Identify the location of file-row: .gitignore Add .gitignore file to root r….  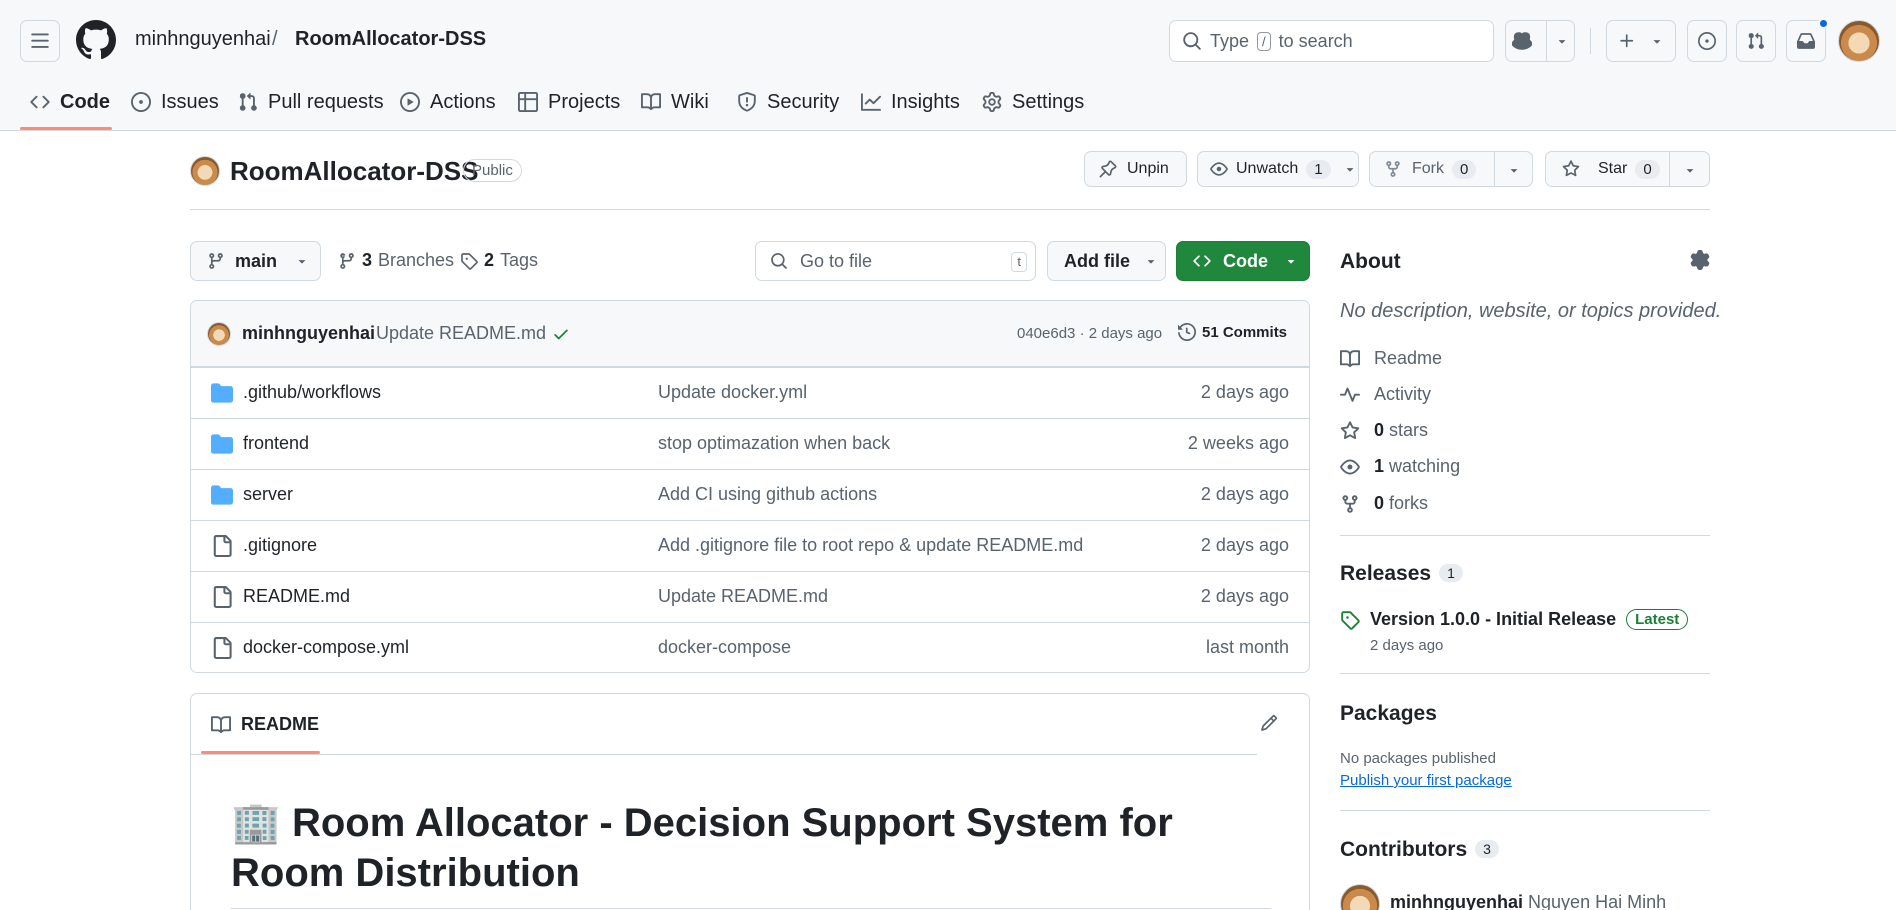
(750, 545).